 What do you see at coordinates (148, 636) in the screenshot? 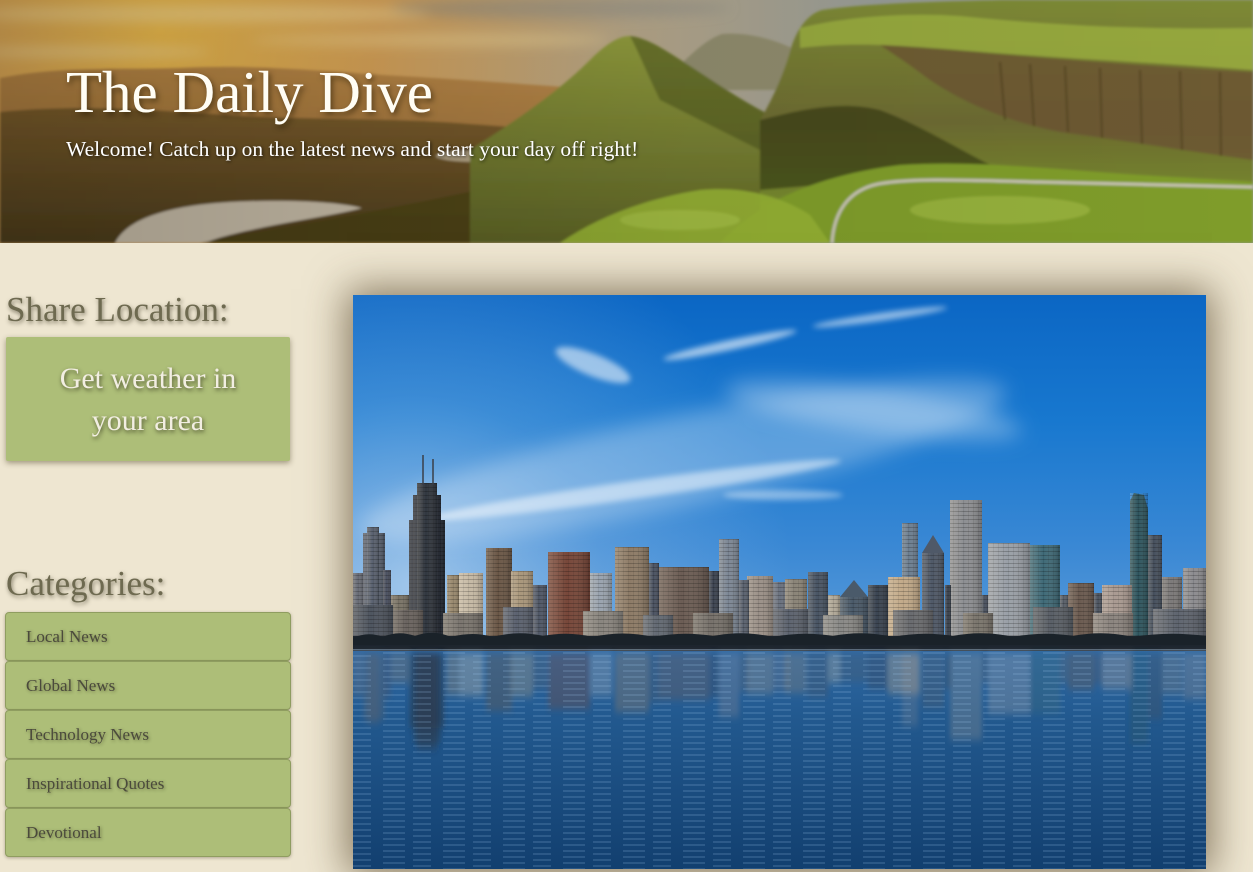
I see `category-item-local-news: Local News` at bounding box center [148, 636].